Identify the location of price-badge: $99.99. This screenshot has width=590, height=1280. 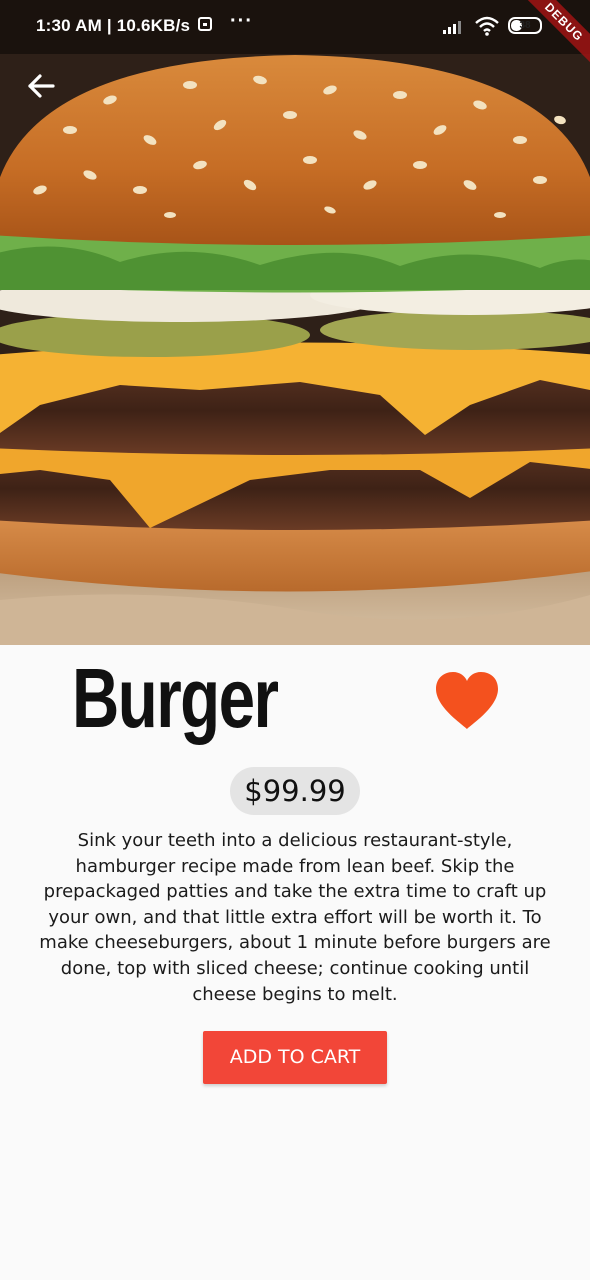
(295, 791).